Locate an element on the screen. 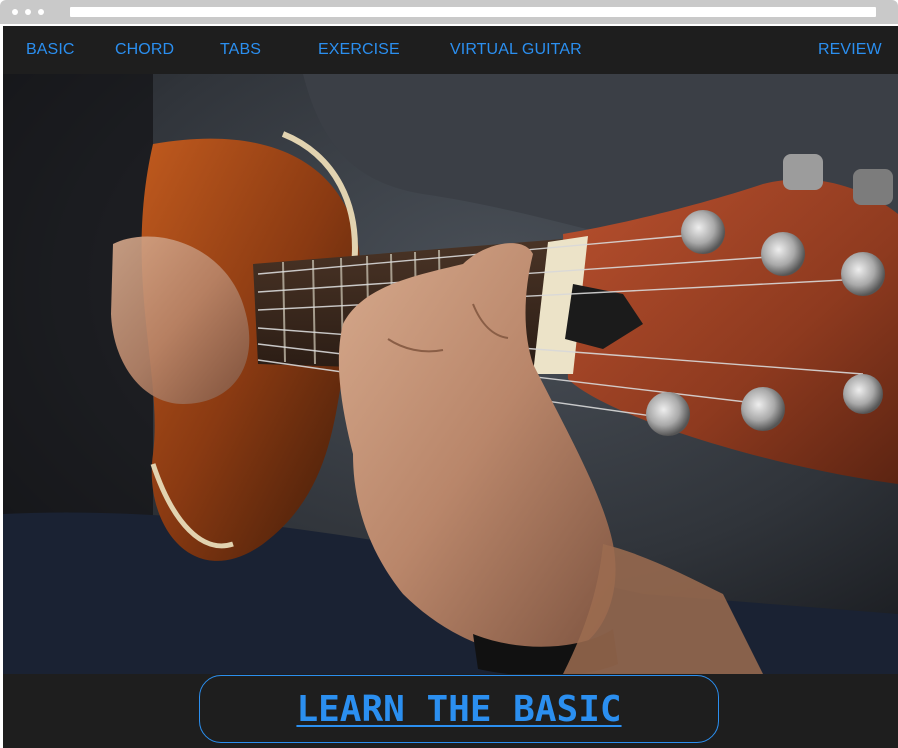 This screenshot has width=898, height=748. learn-the-basic-label: LEARN THE BASIC is located at coordinates (458, 709).